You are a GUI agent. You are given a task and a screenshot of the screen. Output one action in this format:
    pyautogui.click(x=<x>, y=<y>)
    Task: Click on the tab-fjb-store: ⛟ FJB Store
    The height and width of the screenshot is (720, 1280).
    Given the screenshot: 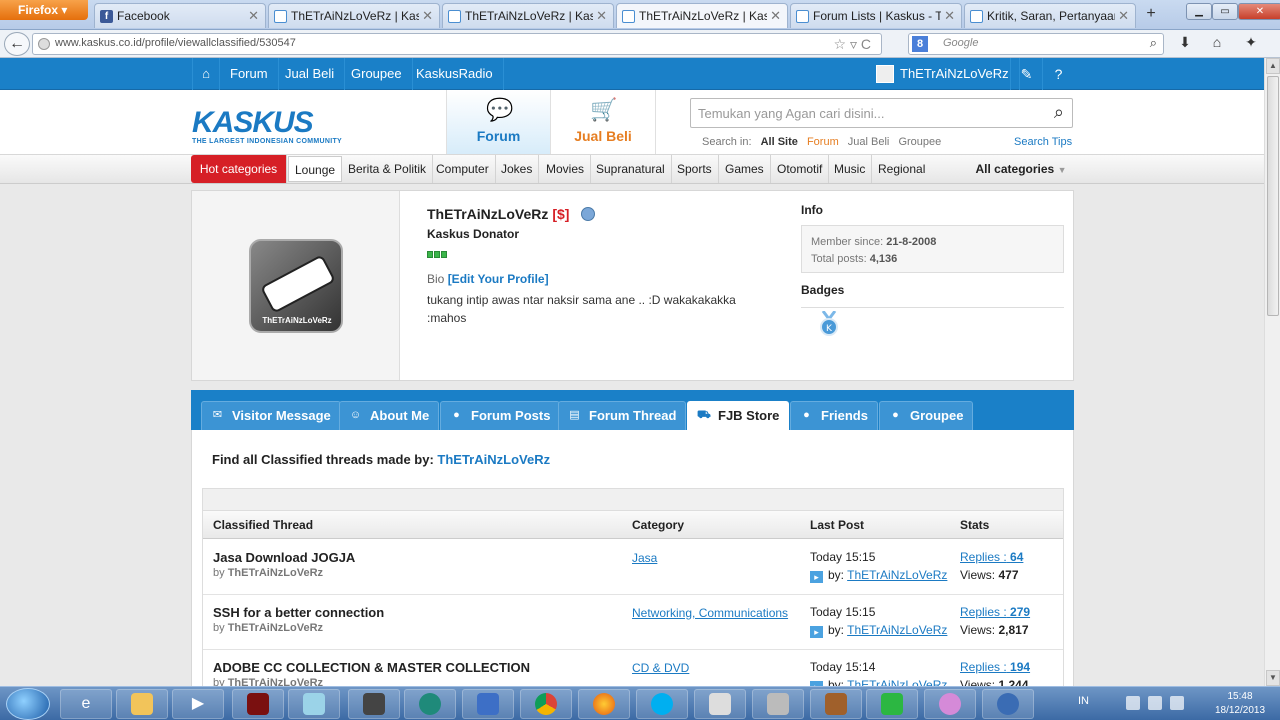 What is the action you would take?
    pyautogui.click(x=738, y=415)
    